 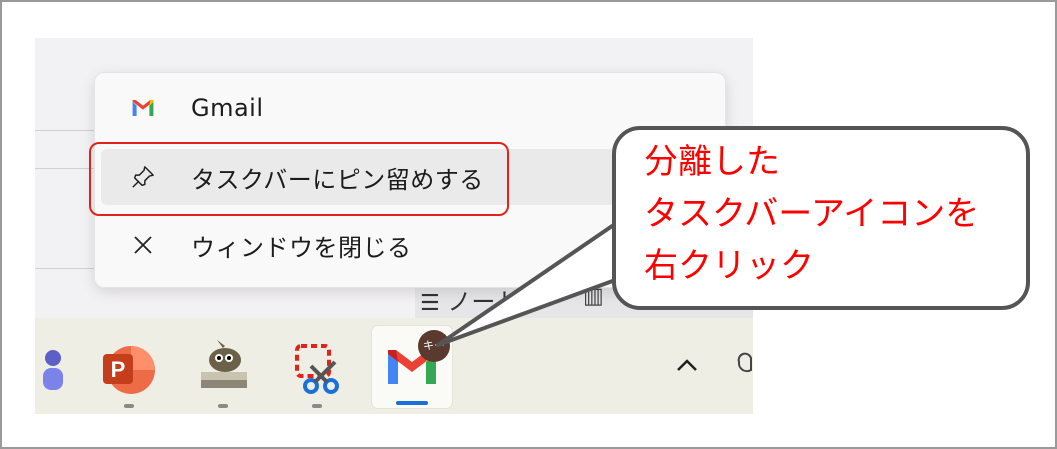 What do you see at coordinates (712, 162) in the screenshot?
I see `callout-line: 分離した` at bounding box center [712, 162].